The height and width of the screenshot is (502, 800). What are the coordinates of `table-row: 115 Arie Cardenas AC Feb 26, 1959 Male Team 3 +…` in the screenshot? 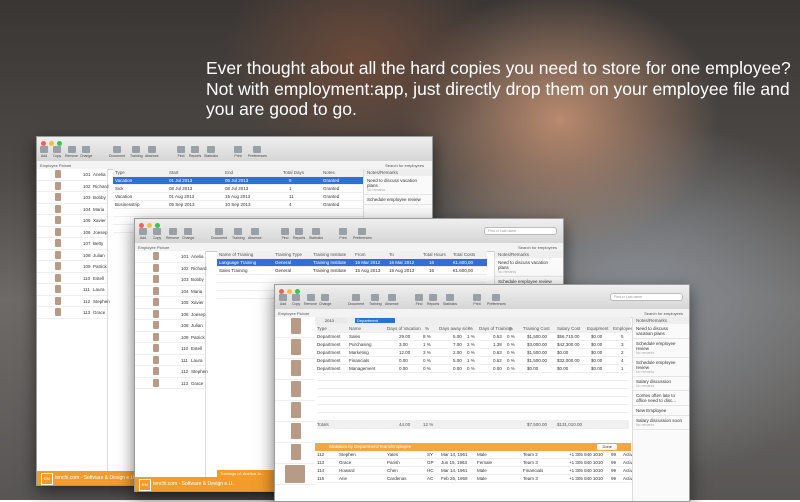 It's located at (476, 479).